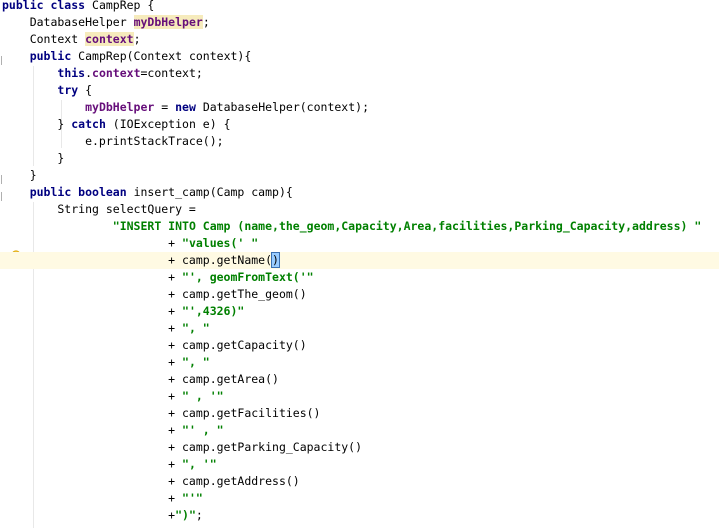  What do you see at coordinates (359, 209) in the screenshot?
I see `code-line: String selectQuery =` at bounding box center [359, 209].